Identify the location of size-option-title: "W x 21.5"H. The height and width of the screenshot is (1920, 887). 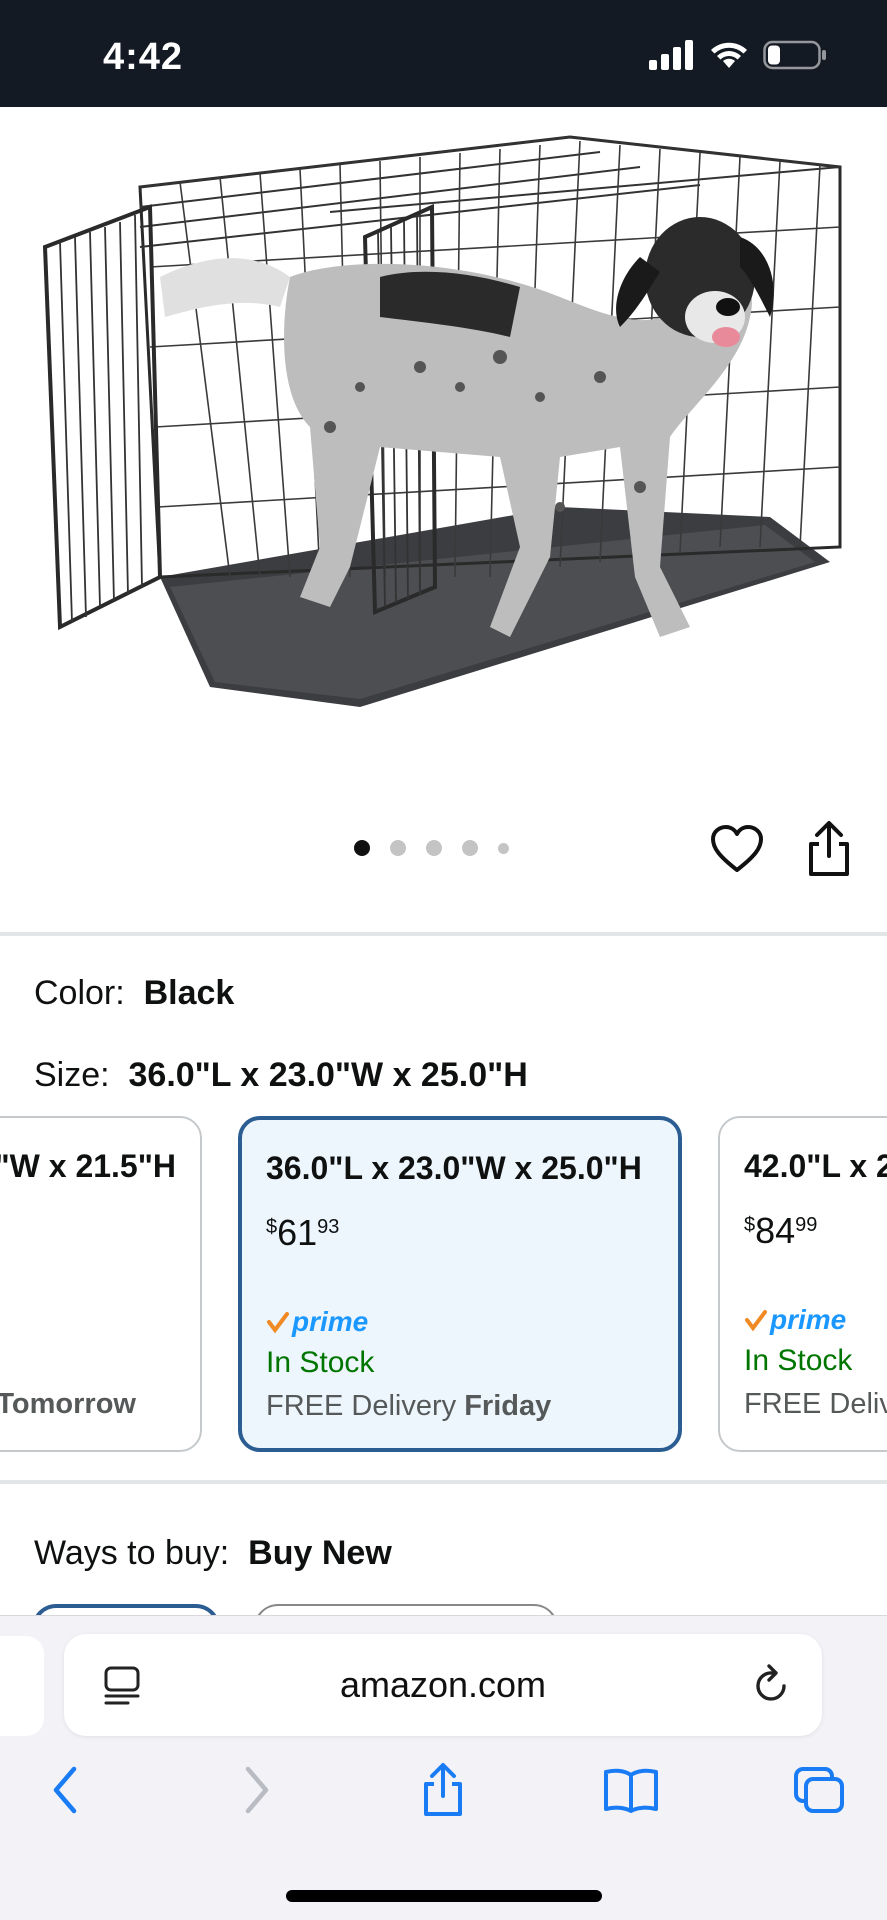
(88, 1166).